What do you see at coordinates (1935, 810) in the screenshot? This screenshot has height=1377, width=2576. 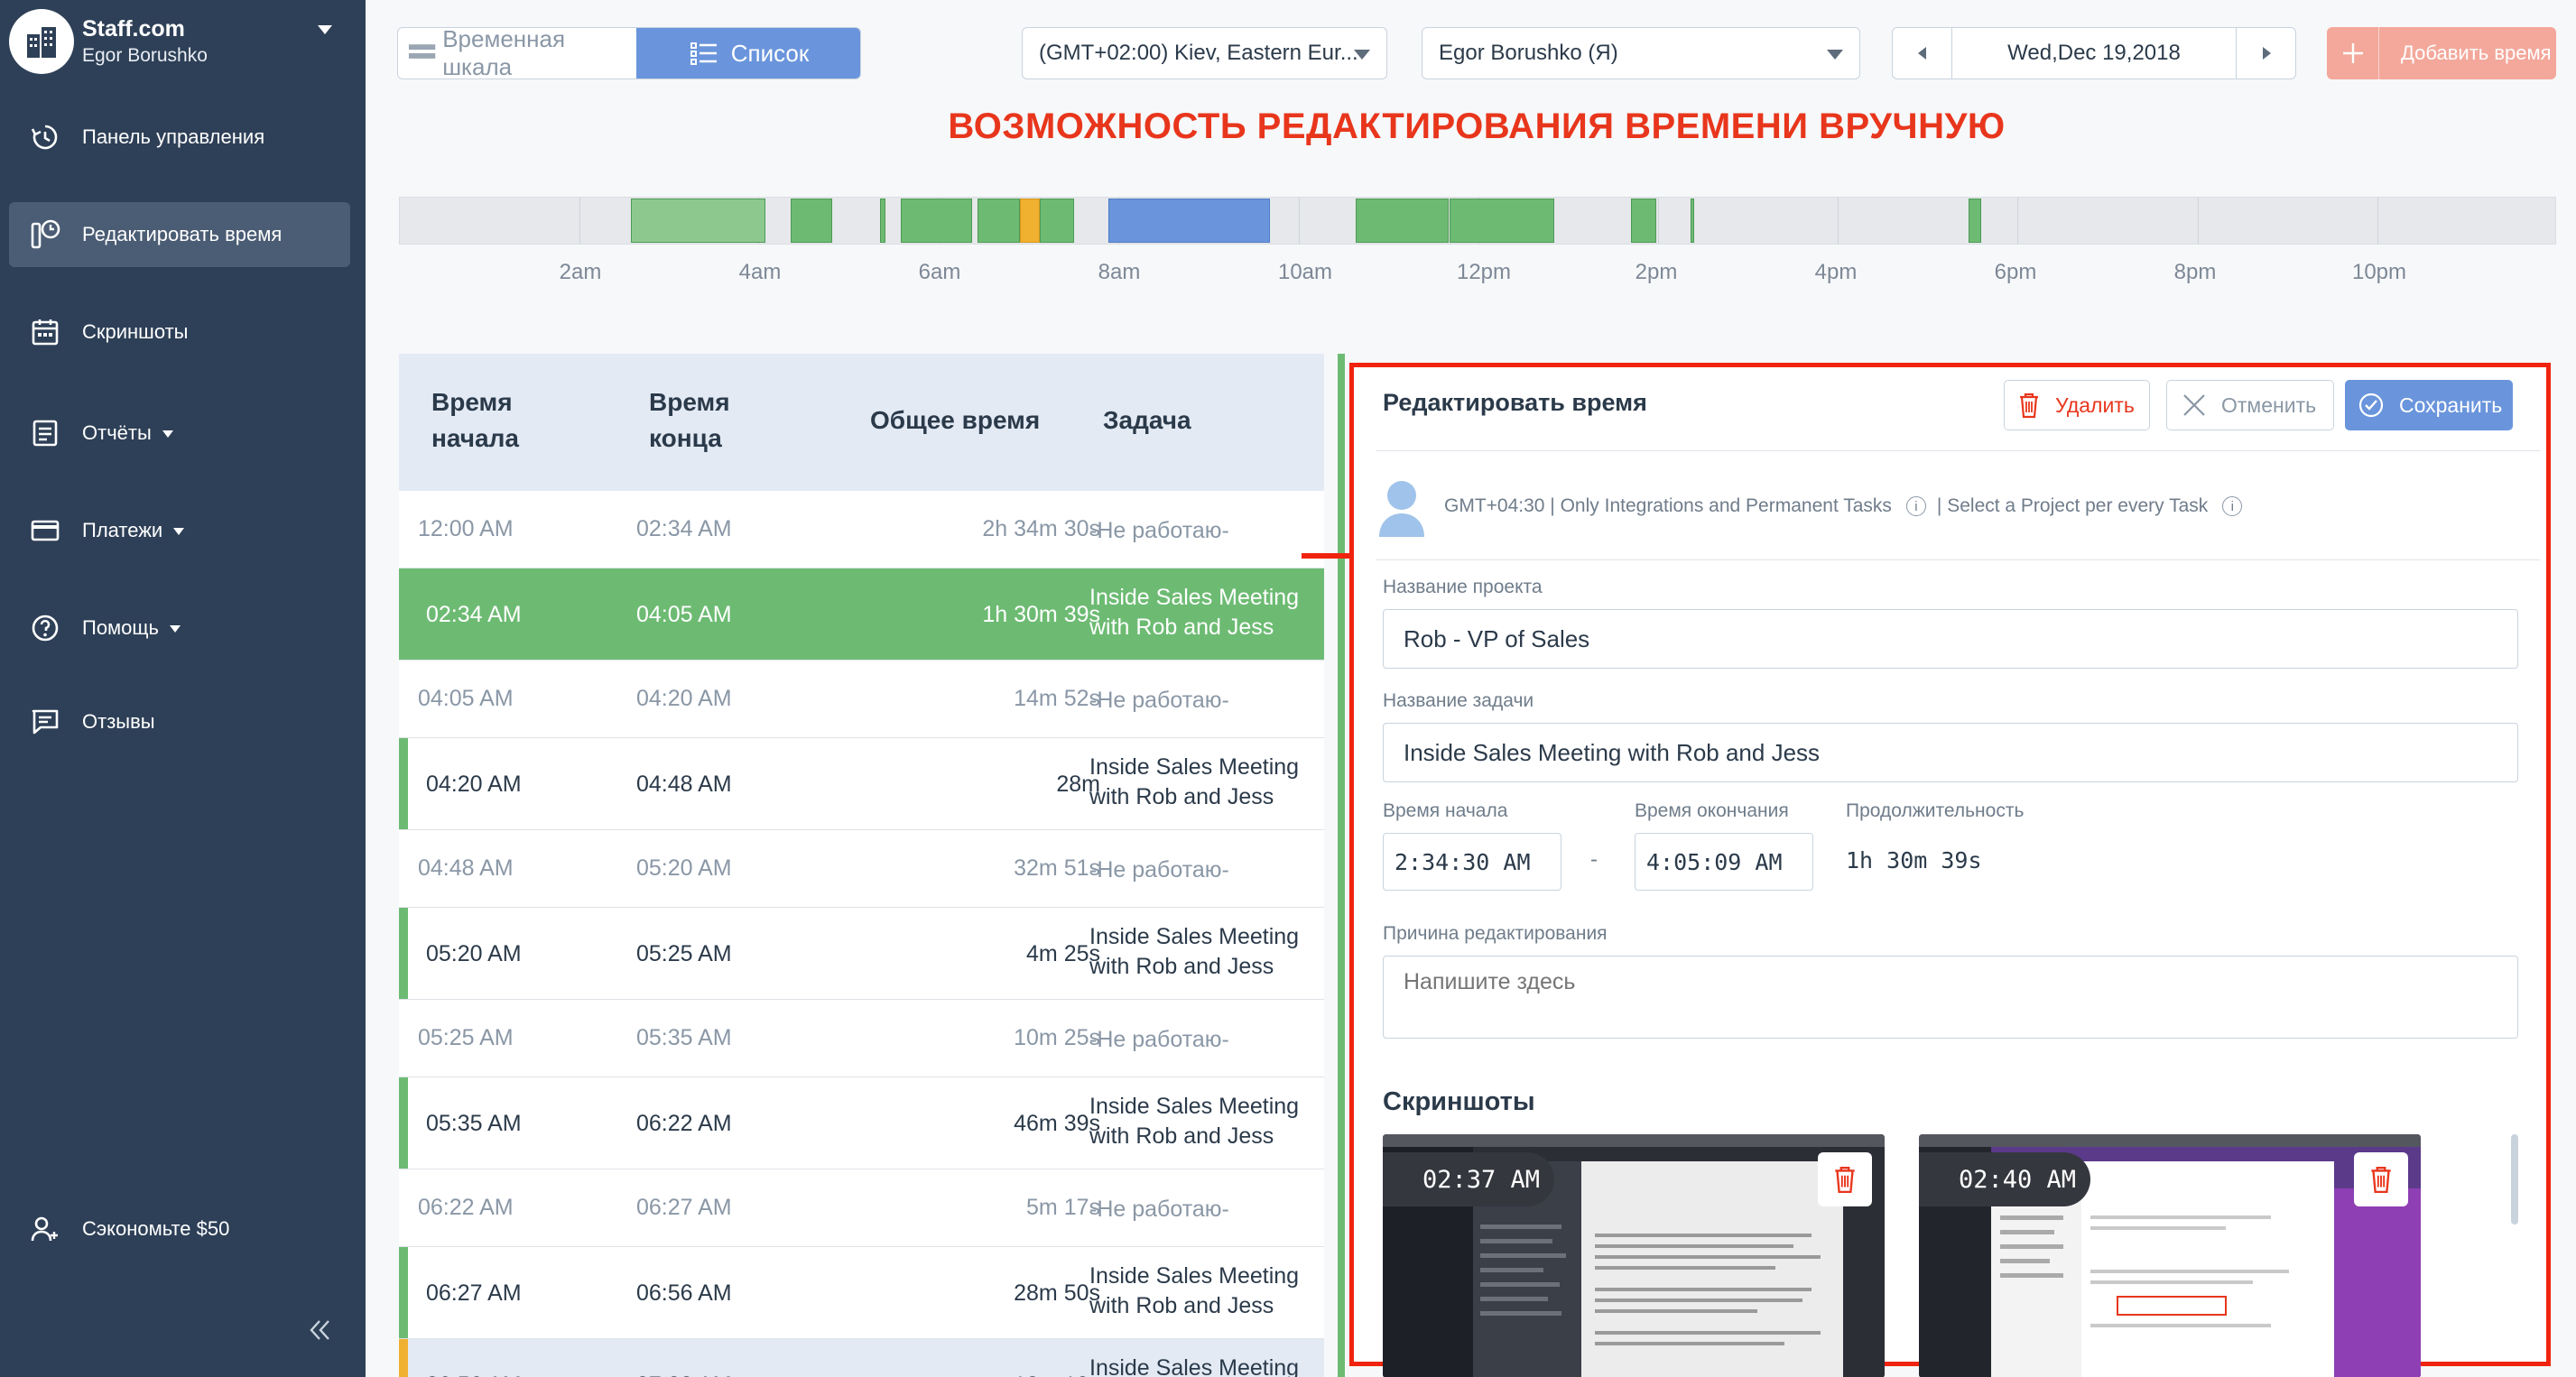 I see `duration-label: Продолжительность` at bounding box center [1935, 810].